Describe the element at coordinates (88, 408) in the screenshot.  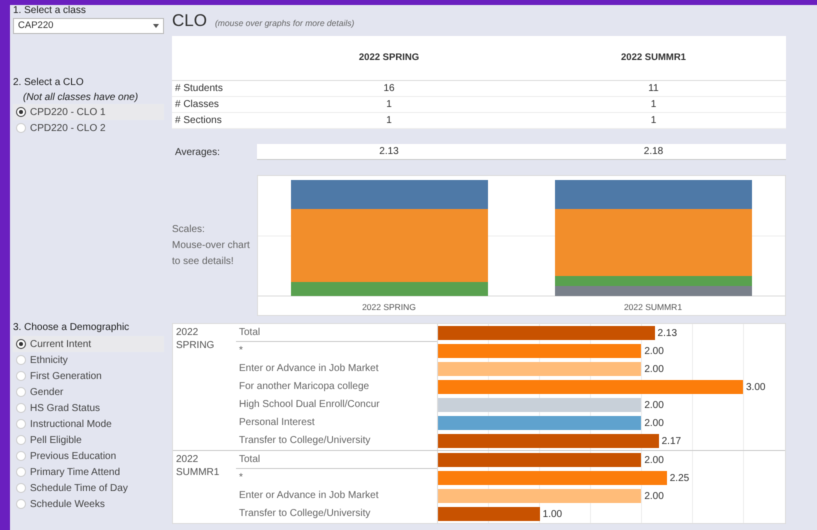
I see `radio-option: HS Grad Status` at that location.